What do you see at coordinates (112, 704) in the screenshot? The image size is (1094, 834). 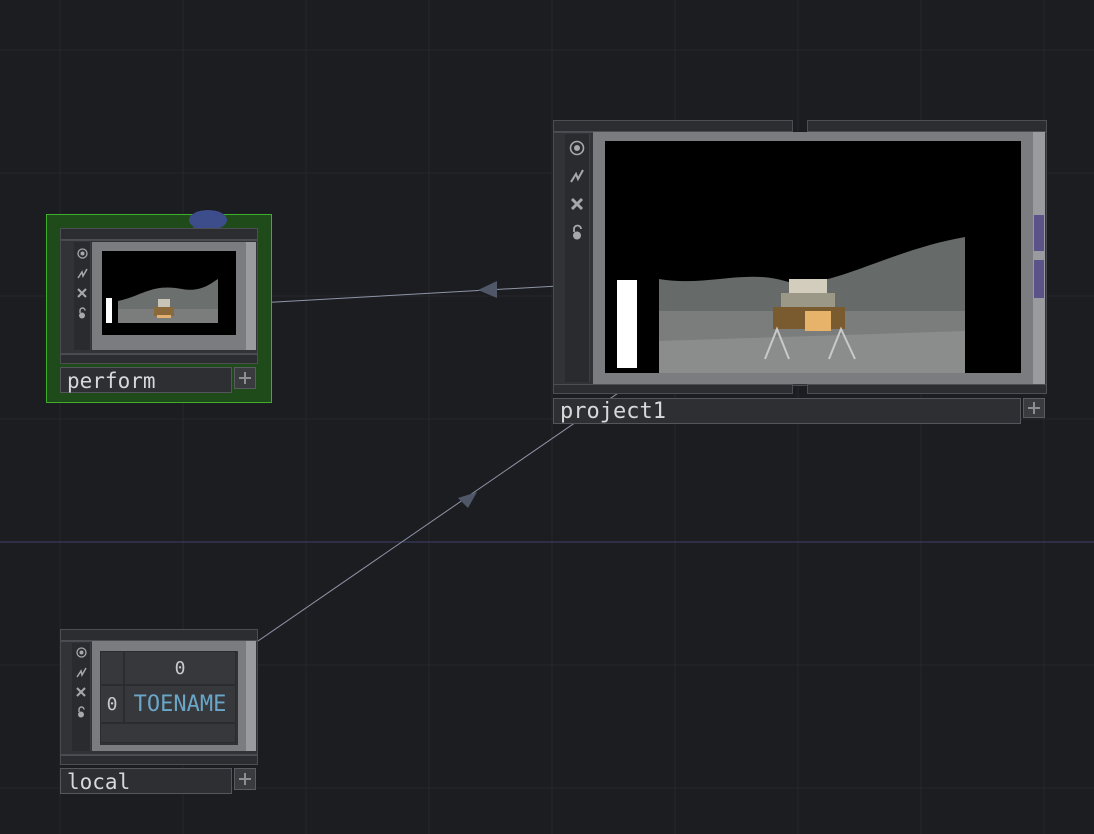 I see `table-row-header: 0` at bounding box center [112, 704].